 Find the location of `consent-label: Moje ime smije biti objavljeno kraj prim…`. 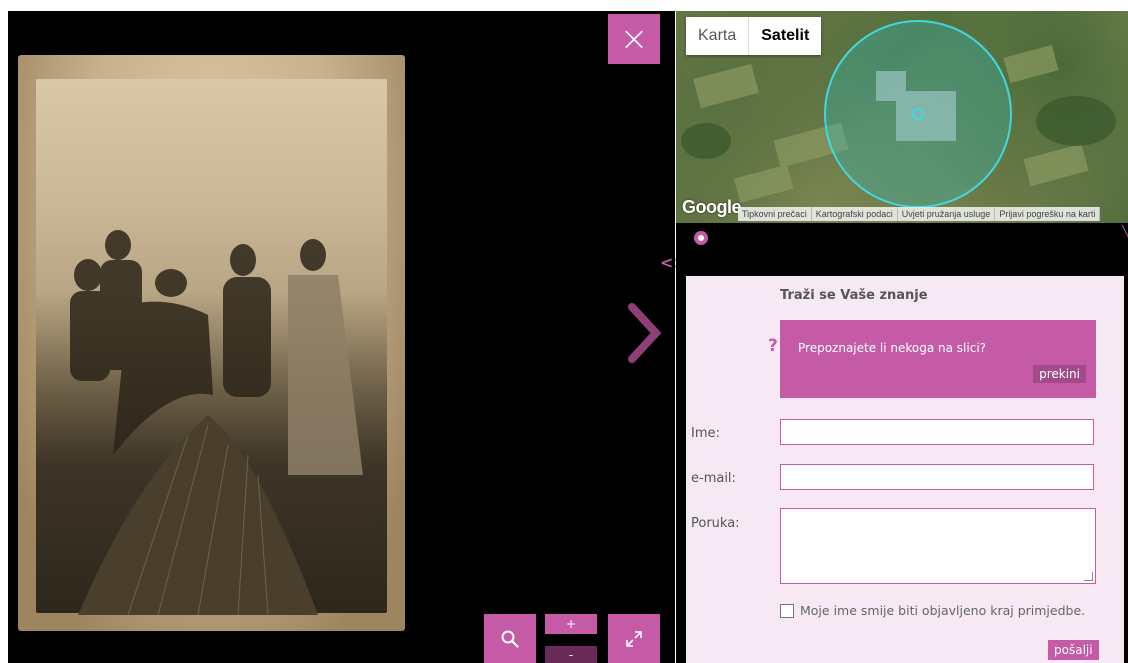

consent-label: Moje ime smije biti objavljeno kraj prim… is located at coordinates (943, 610).